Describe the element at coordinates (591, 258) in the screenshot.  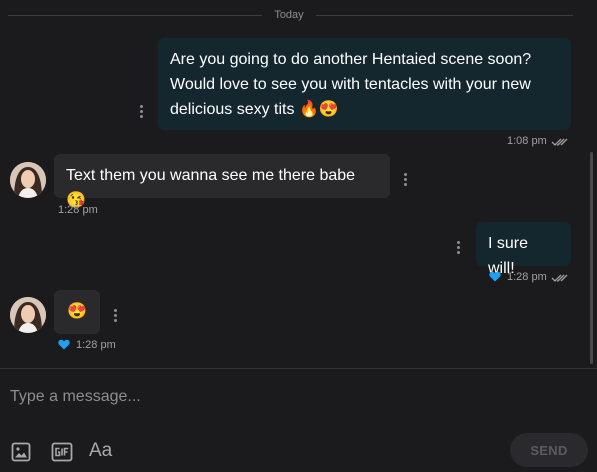
I see `chat-scrollbar` at that location.